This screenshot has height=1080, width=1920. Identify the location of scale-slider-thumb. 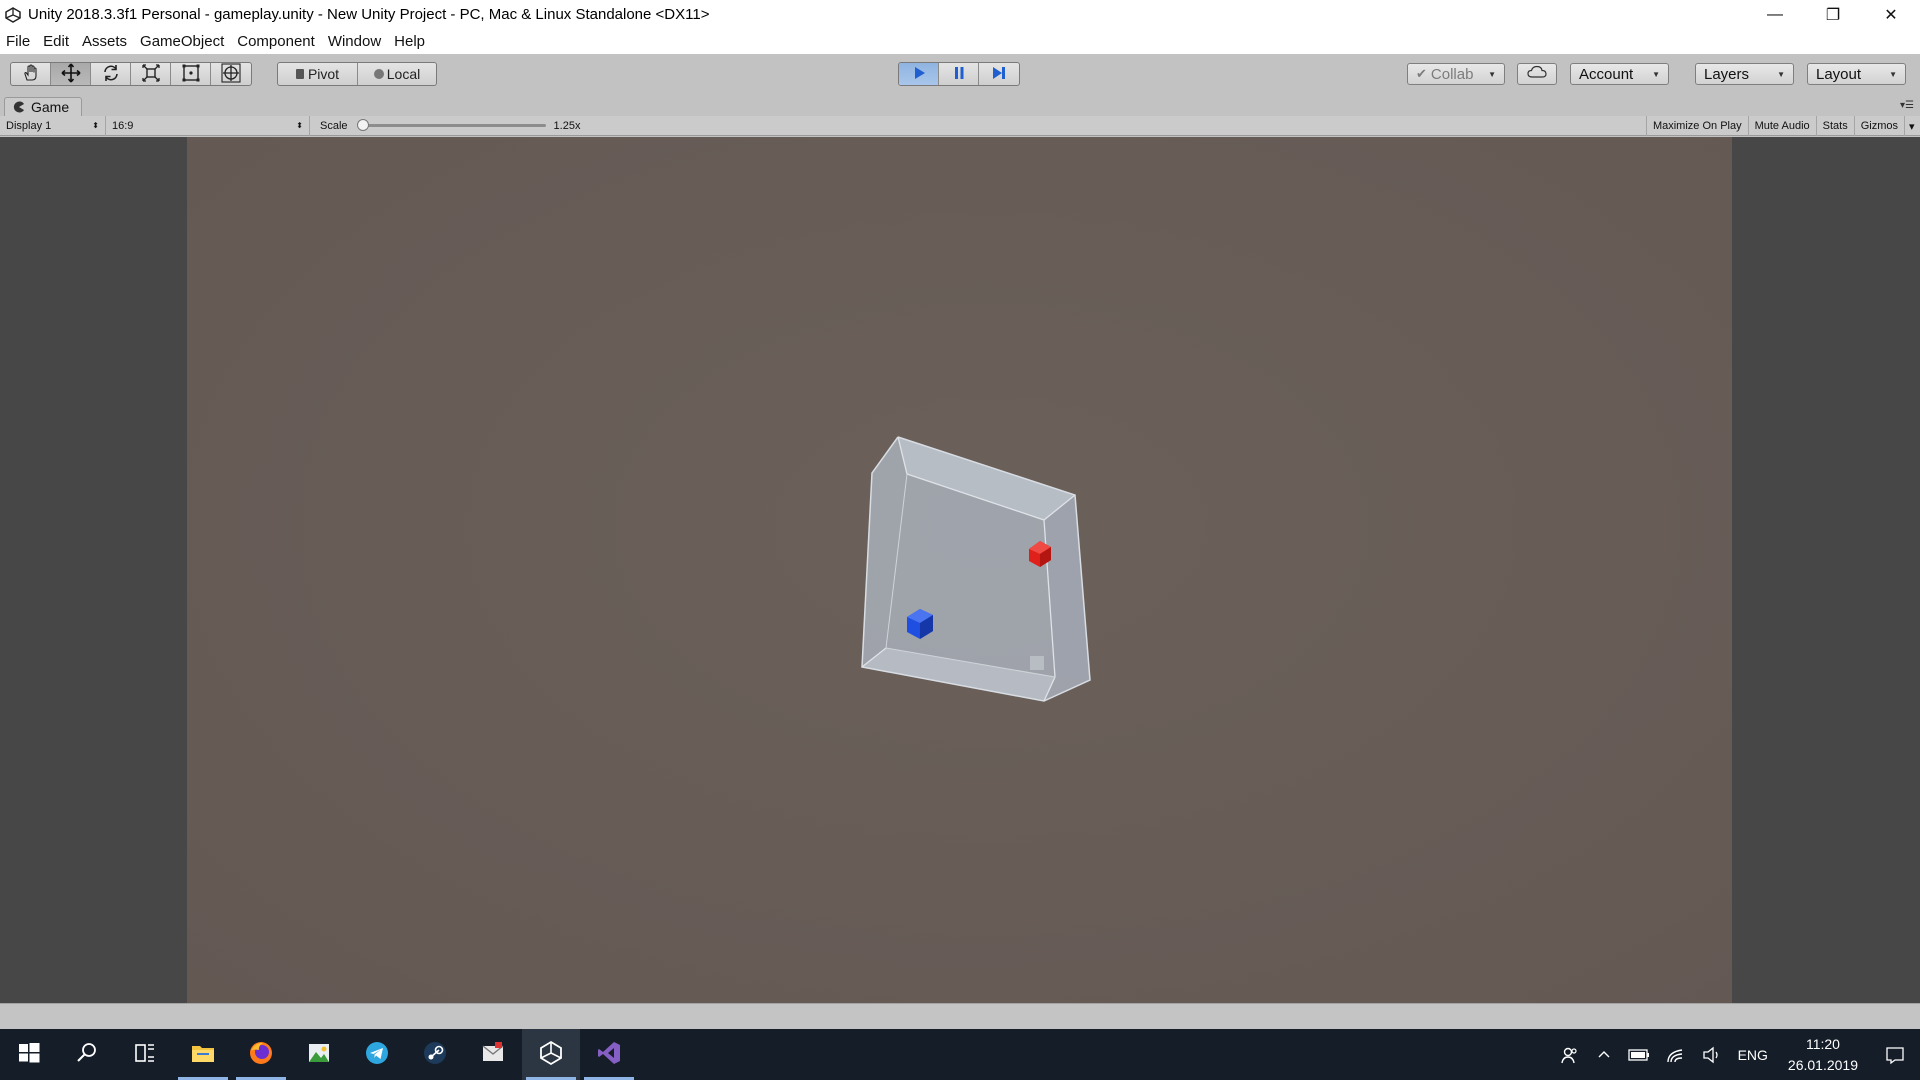
(362, 125).